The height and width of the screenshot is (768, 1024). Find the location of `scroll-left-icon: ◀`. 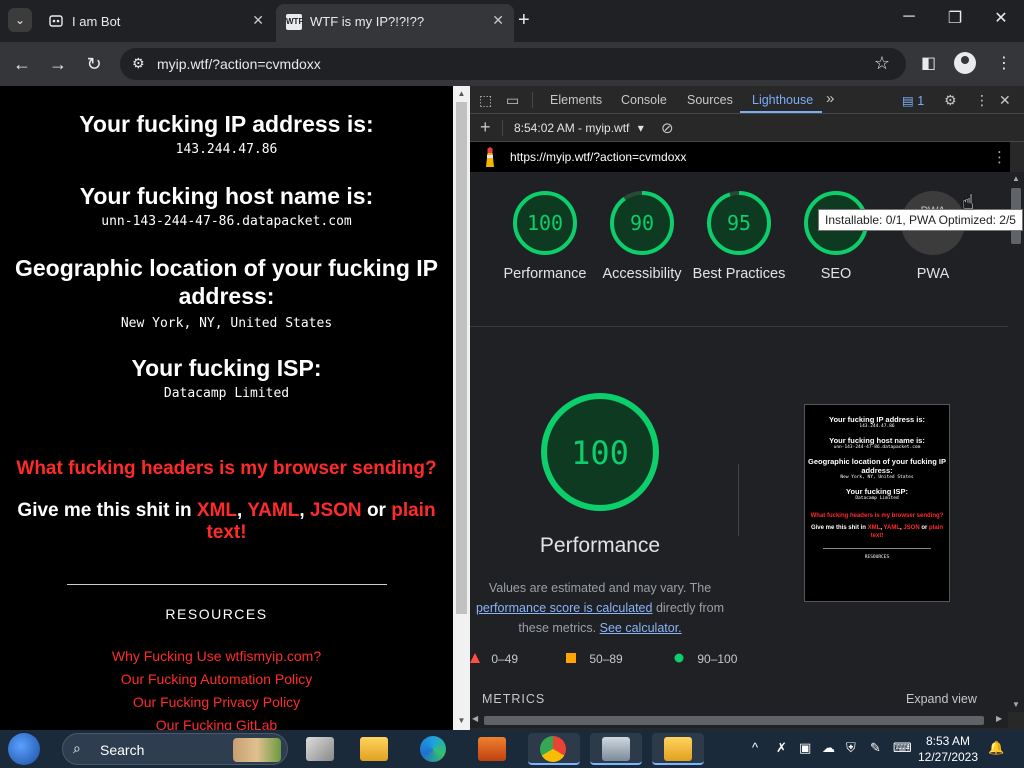

scroll-left-icon: ◀ is located at coordinates (475, 718).